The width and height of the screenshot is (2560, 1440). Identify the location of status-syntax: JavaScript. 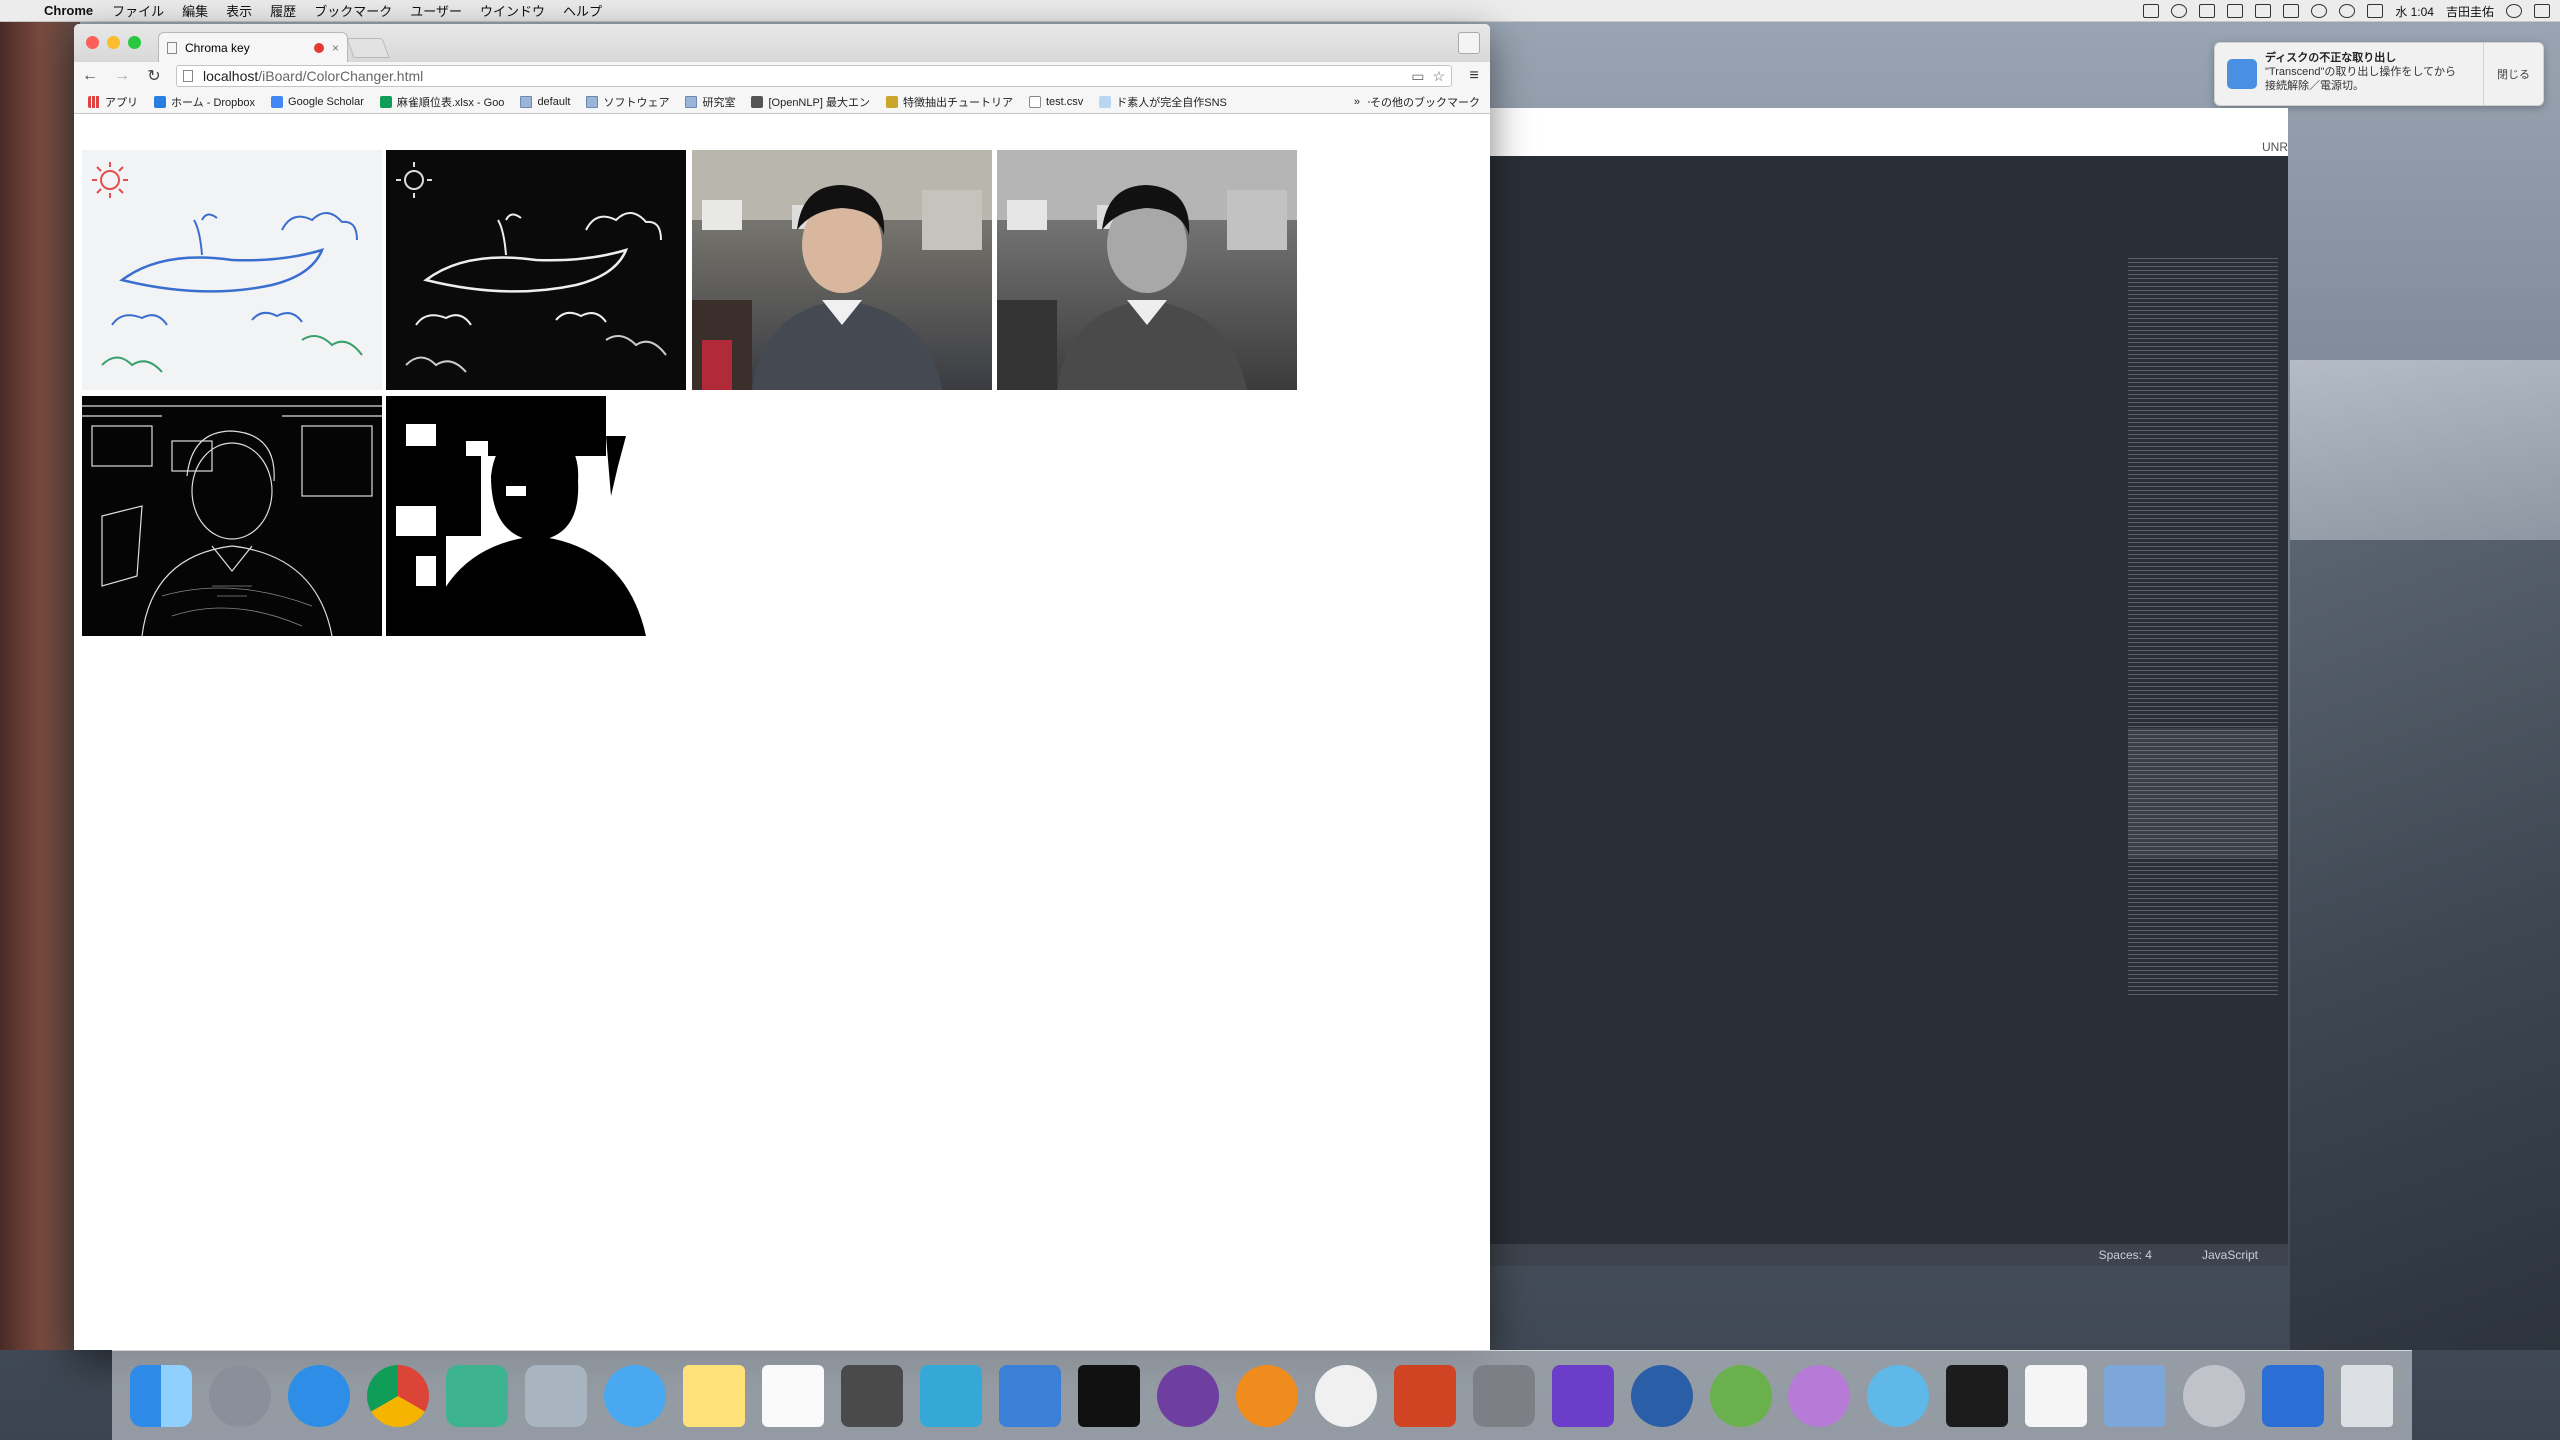
(2230, 1255).